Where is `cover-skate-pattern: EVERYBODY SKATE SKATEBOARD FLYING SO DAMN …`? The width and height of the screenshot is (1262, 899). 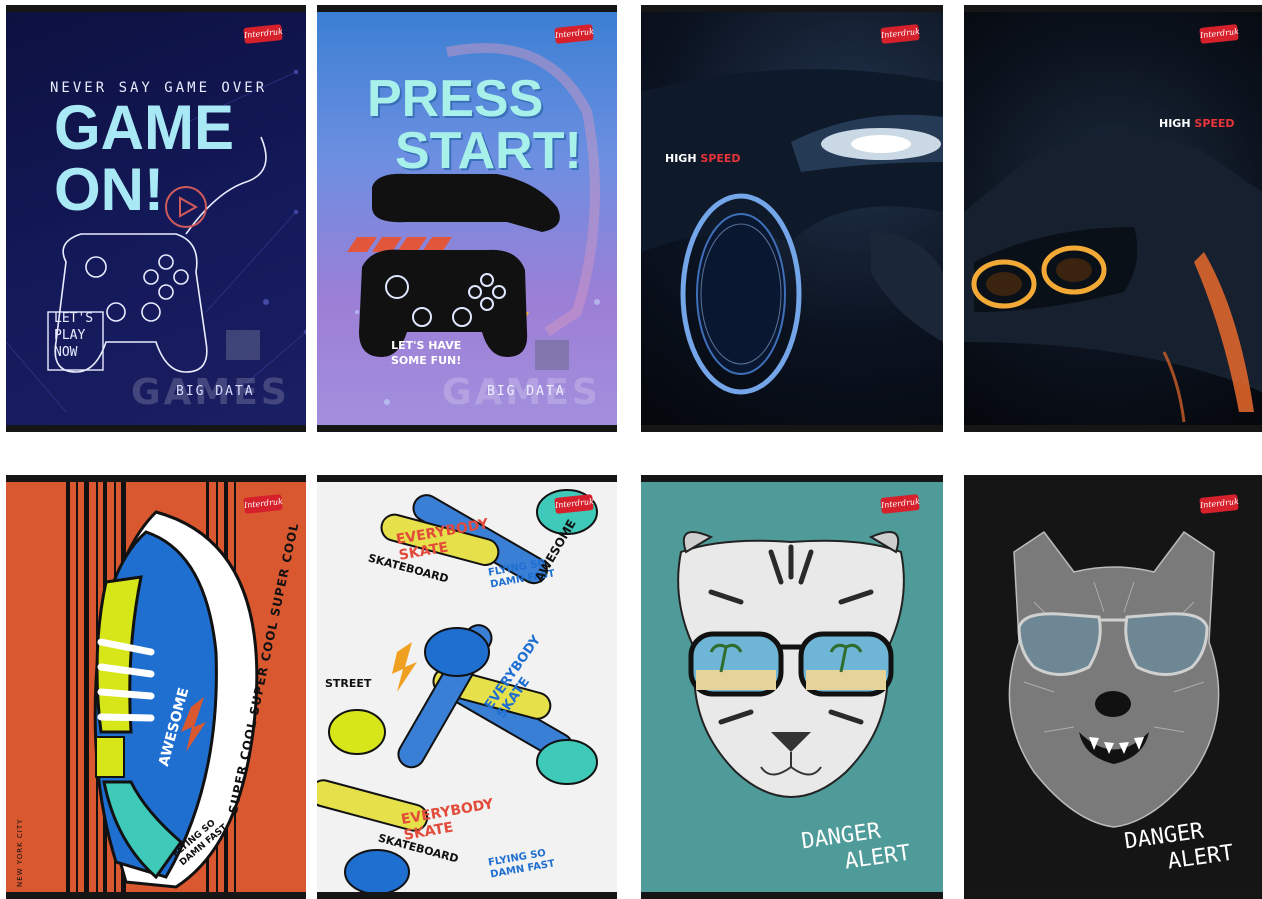
cover-skate-pattern: EVERYBODY SKATE SKATEBOARD FLYING SO DAMN … is located at coordinates (467, 687).